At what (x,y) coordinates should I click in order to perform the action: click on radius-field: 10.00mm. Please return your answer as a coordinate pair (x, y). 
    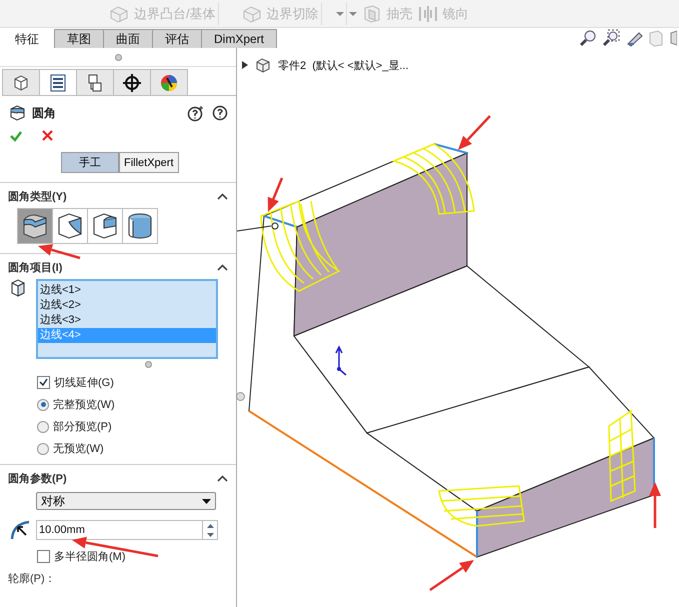
    Looking at the image, I should click on (119, 530).